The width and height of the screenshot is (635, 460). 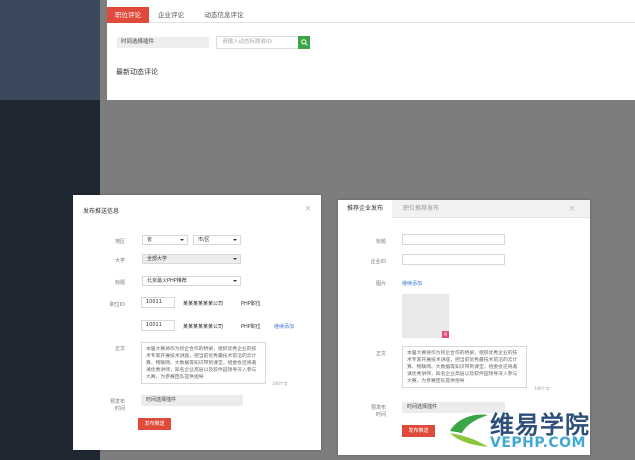 What do you see at coordinates (119, 261) in the screenshot?
I see `university-label: 大学` at bounding box center [119, 261].